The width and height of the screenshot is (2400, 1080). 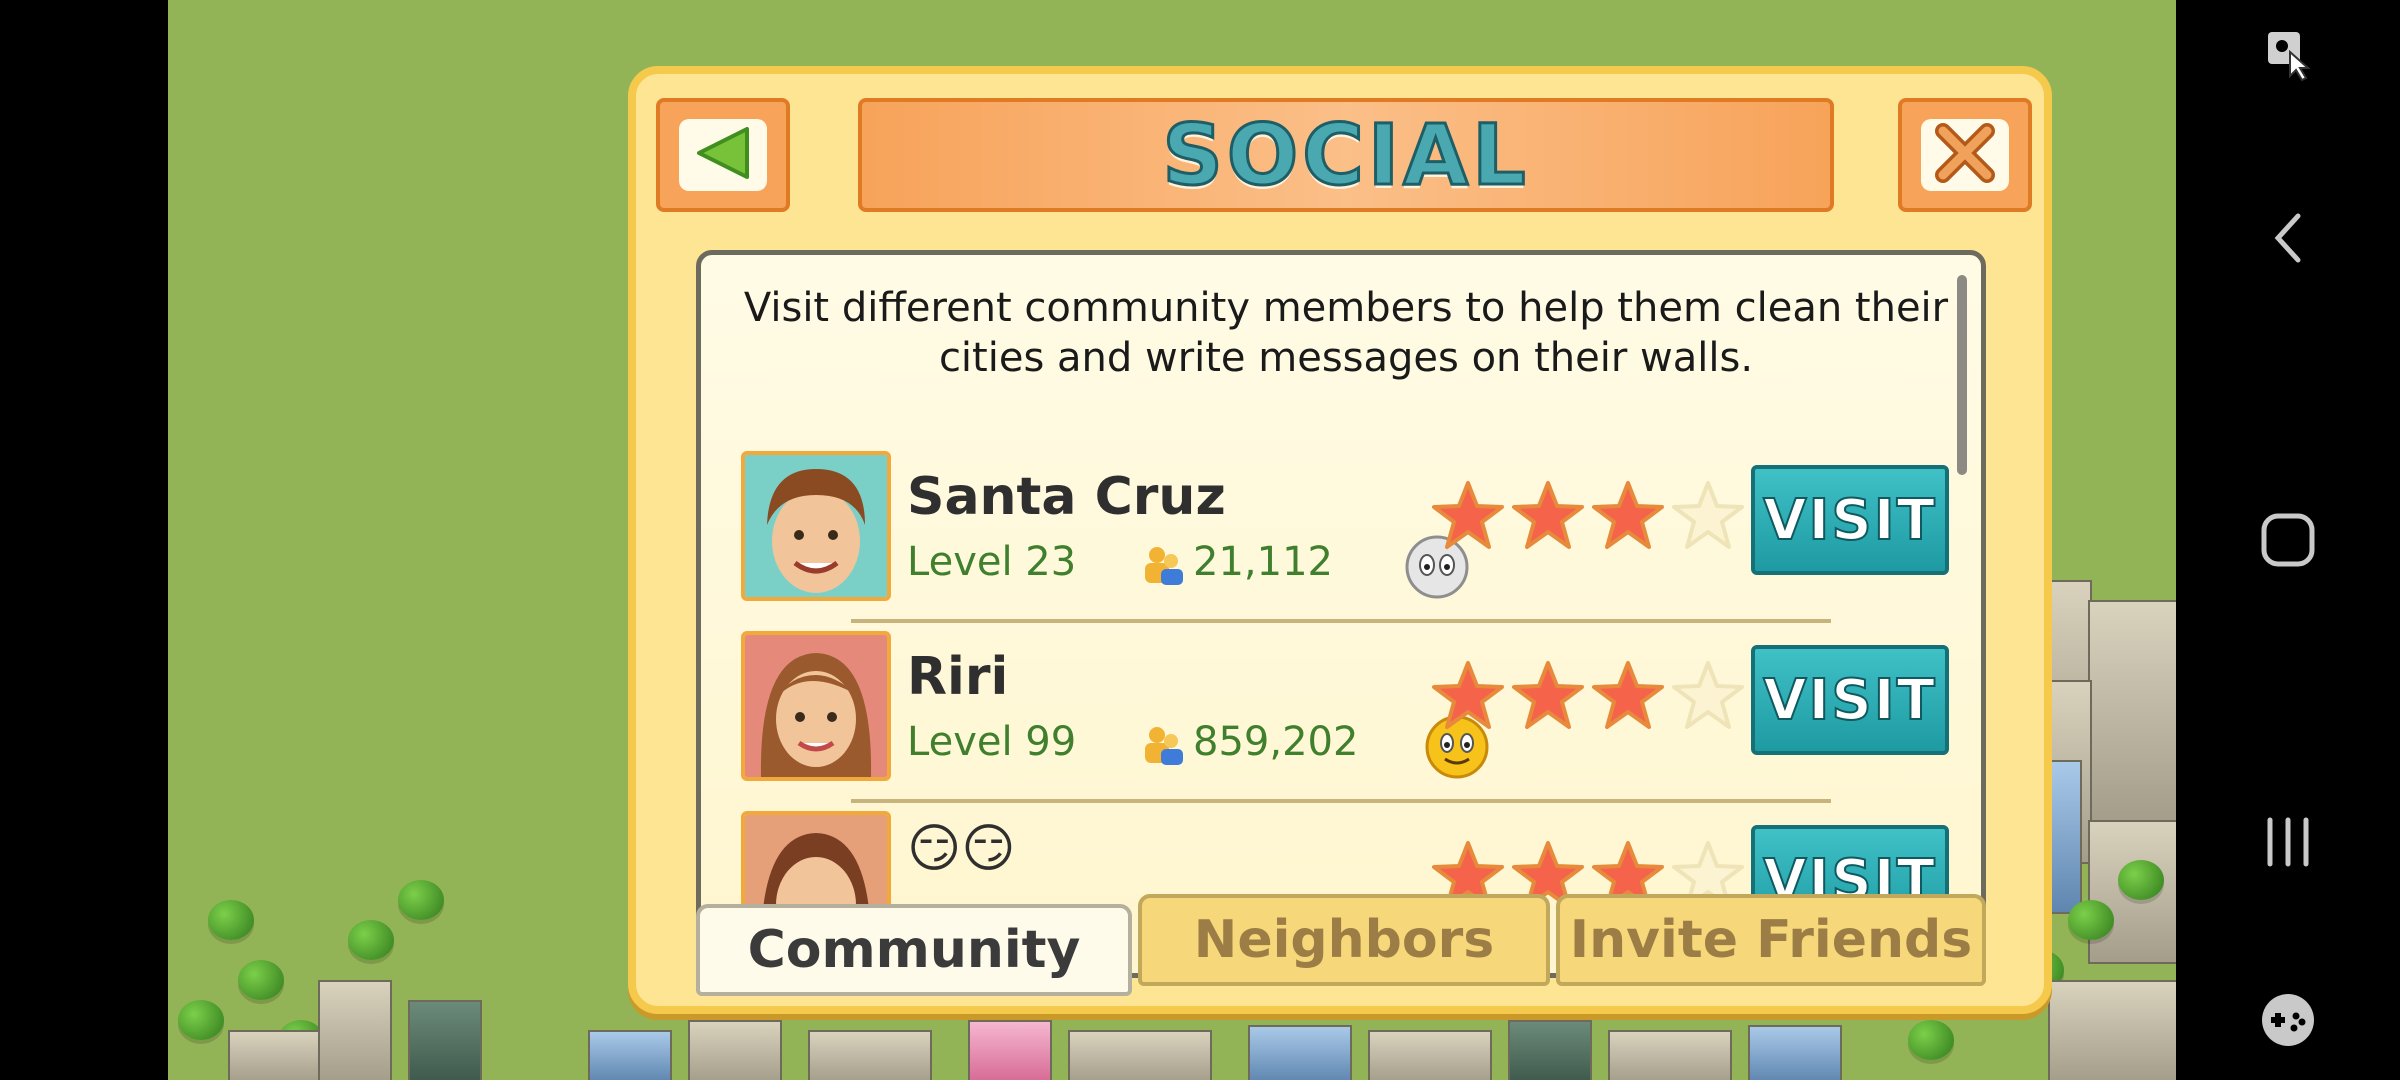 What do you see at coordinates (2288, 844) in the screenshot?
I see `recents-icon` at bounding box center [2288, 844].